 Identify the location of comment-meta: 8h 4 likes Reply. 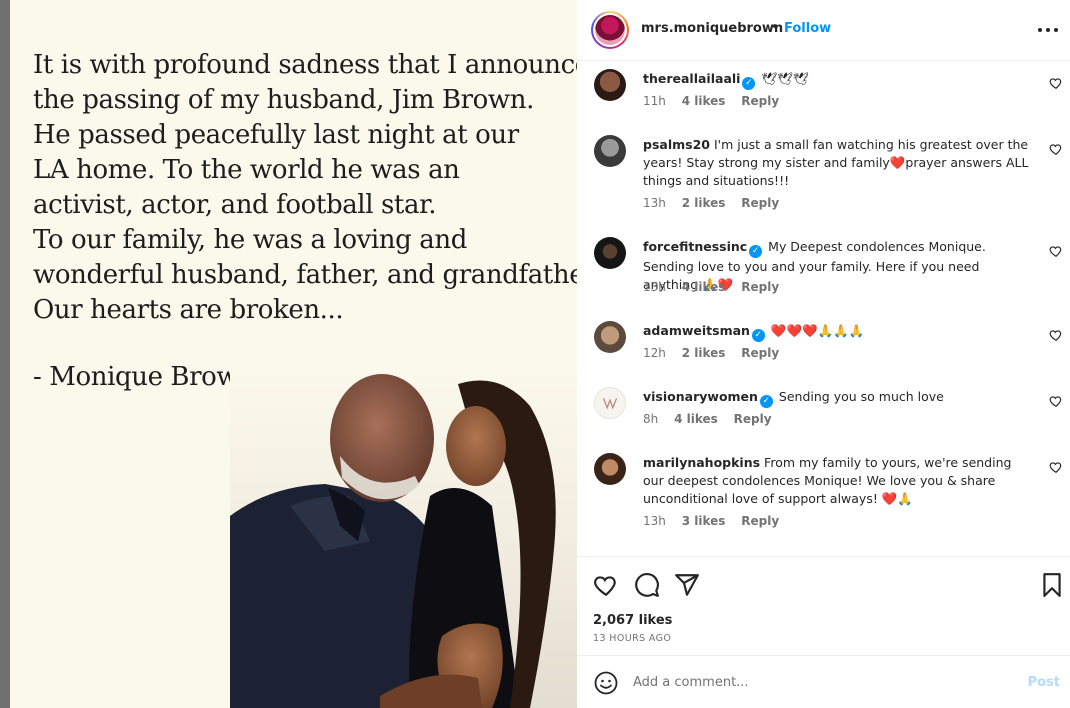
(713, 419).